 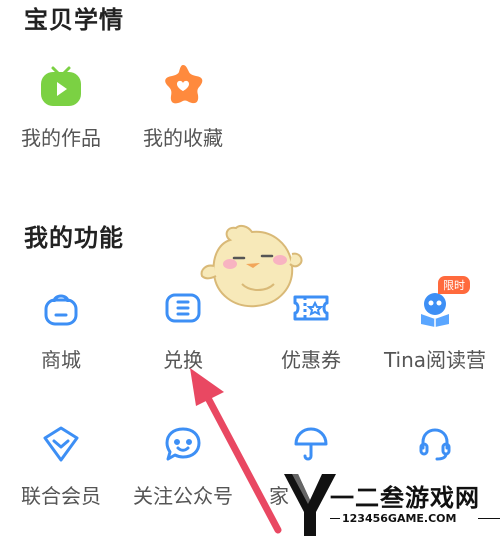 I want to click on tile-mall: 商城, so click(x=61, y=335).